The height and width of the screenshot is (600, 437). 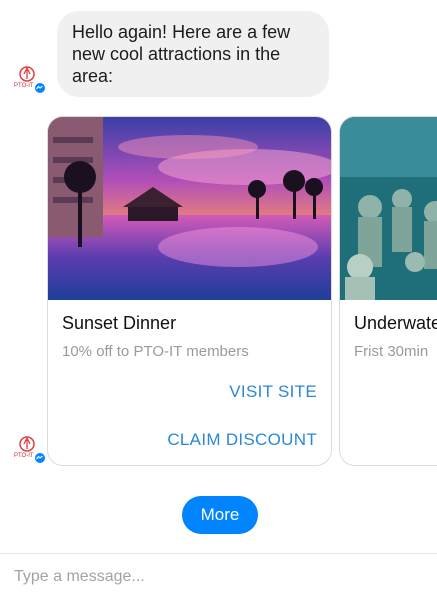 I want to click on message-composer, so click(x=218, y=576).